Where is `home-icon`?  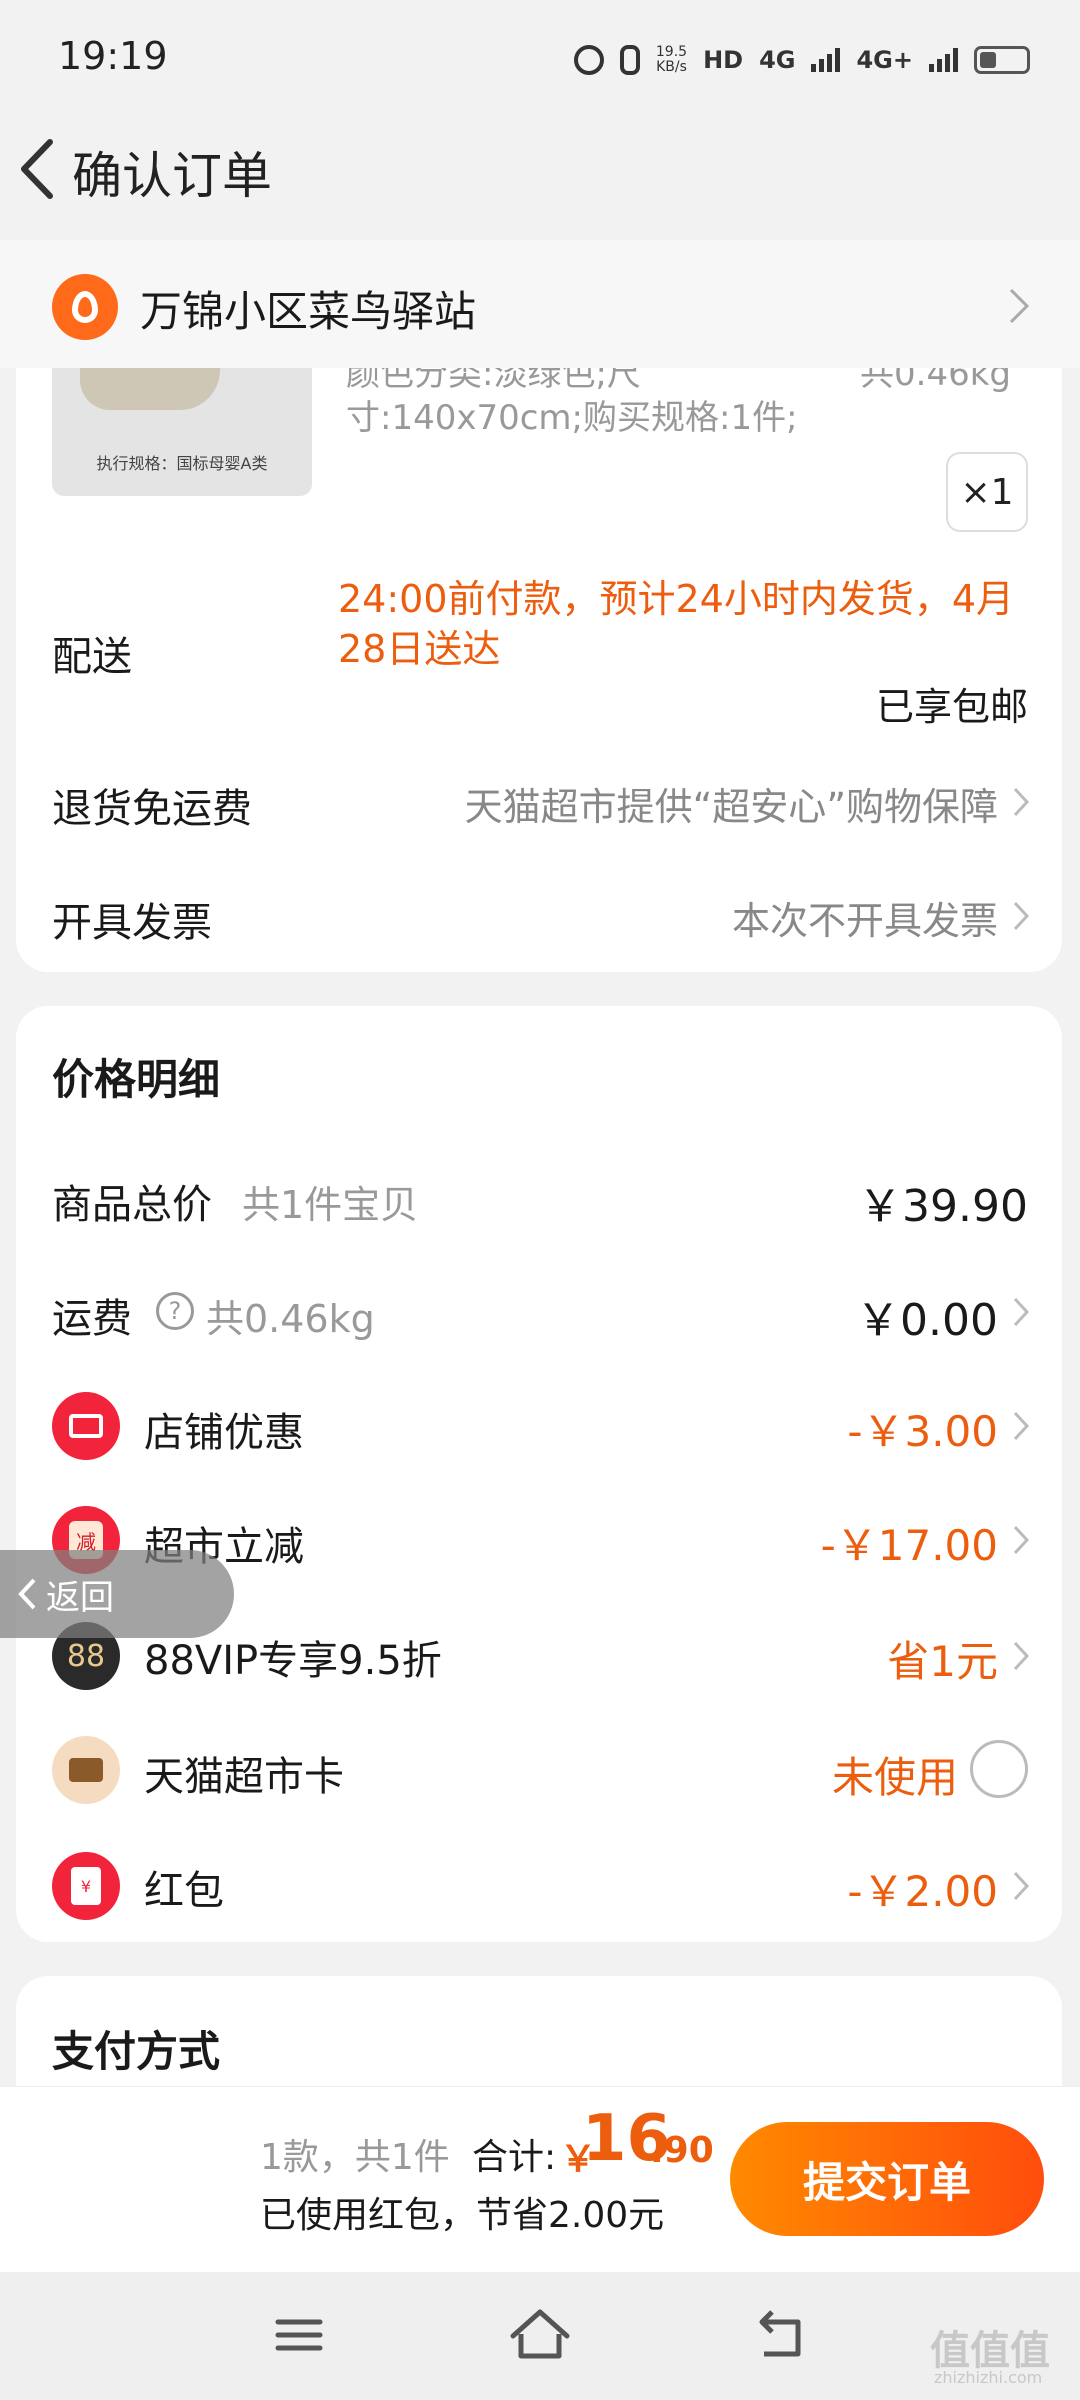 home-icon is located at coordinates (540, 2335).